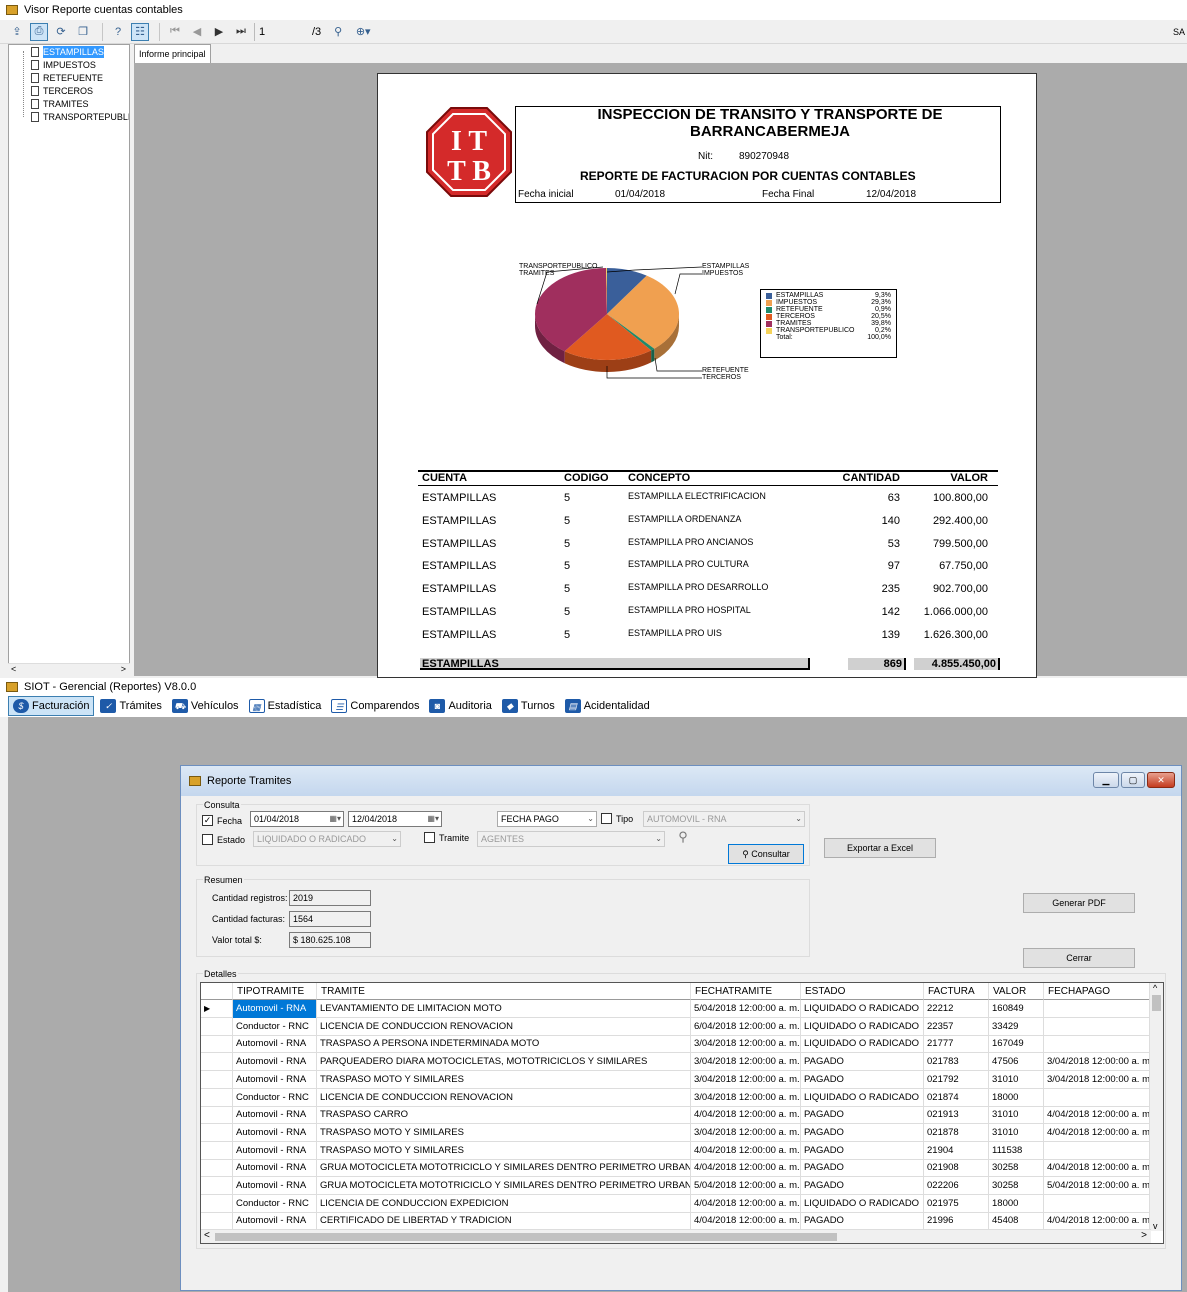 The image size is (1187, 1292). I want to click on grid-hscrollbar: < >, so click(676, 1236).